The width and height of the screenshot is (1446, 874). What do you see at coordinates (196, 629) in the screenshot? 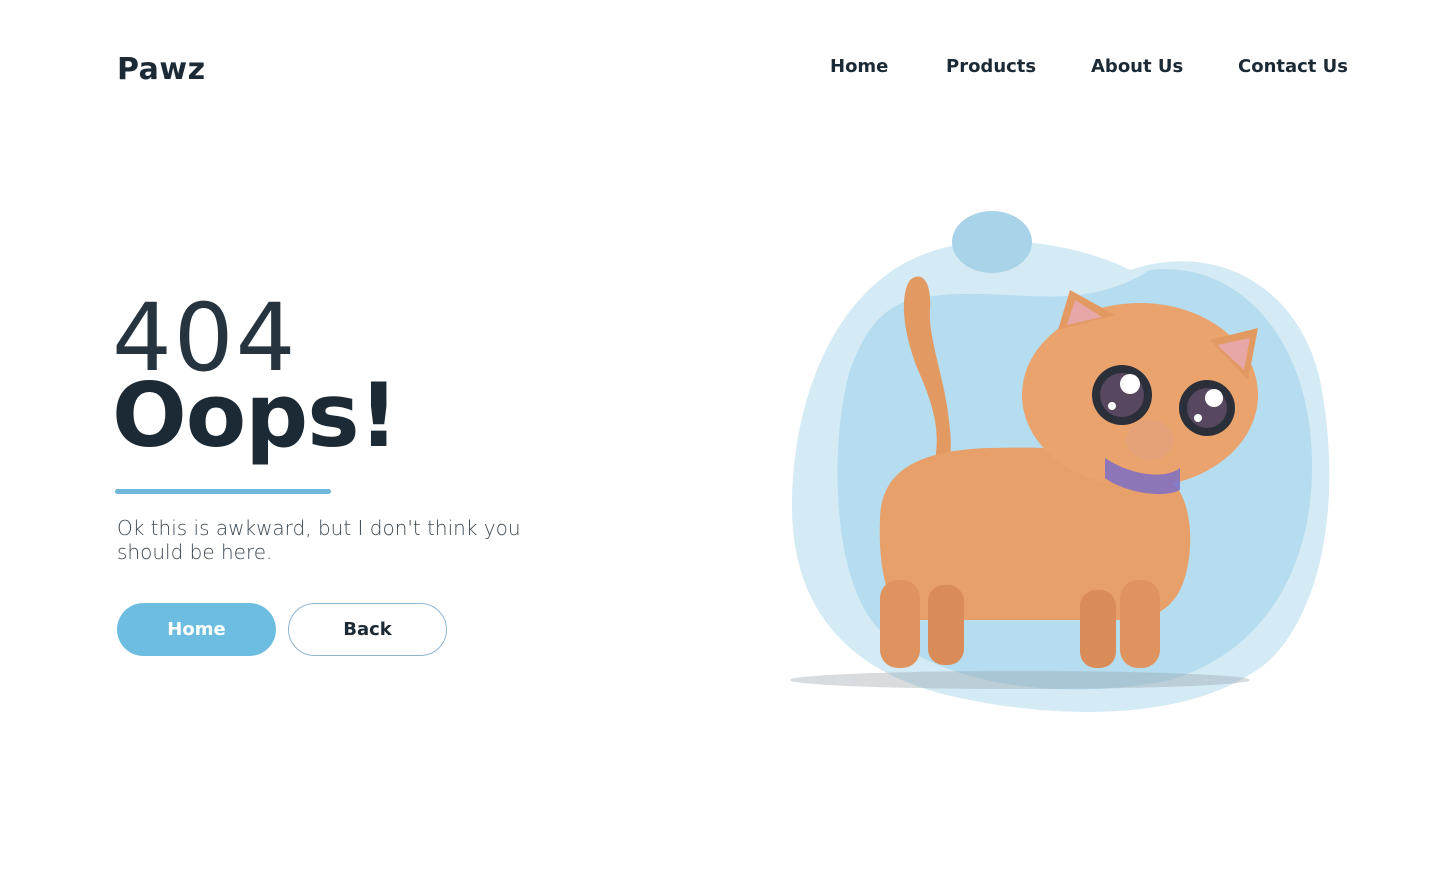
I see `home-button: Home` at bounding box center [196, 629].